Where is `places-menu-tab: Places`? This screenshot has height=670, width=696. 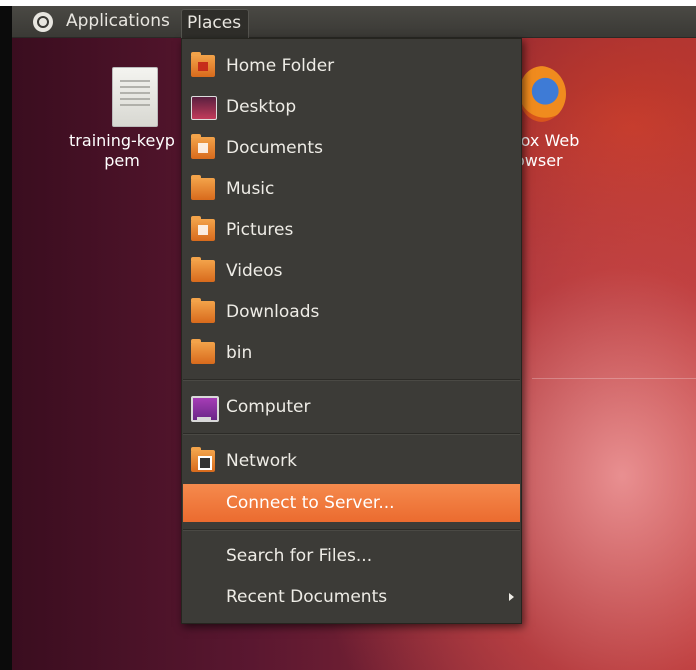 places-menu-tab: Places is located at coordinates (215, 24).